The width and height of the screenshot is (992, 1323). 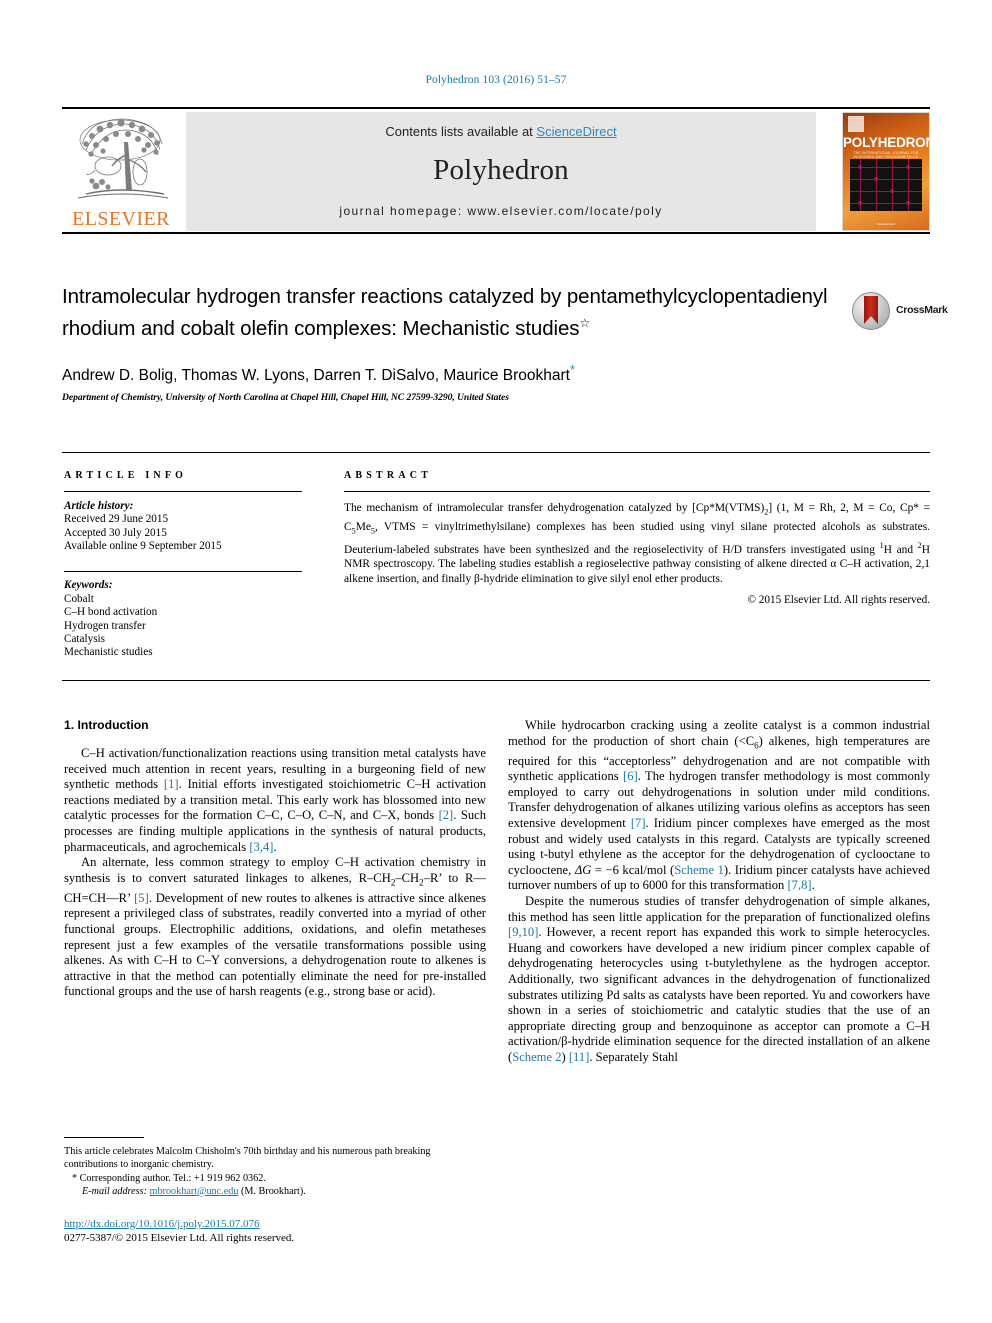 I want to click on title-footnote-marker: ☆, so click(x=585, y=323).